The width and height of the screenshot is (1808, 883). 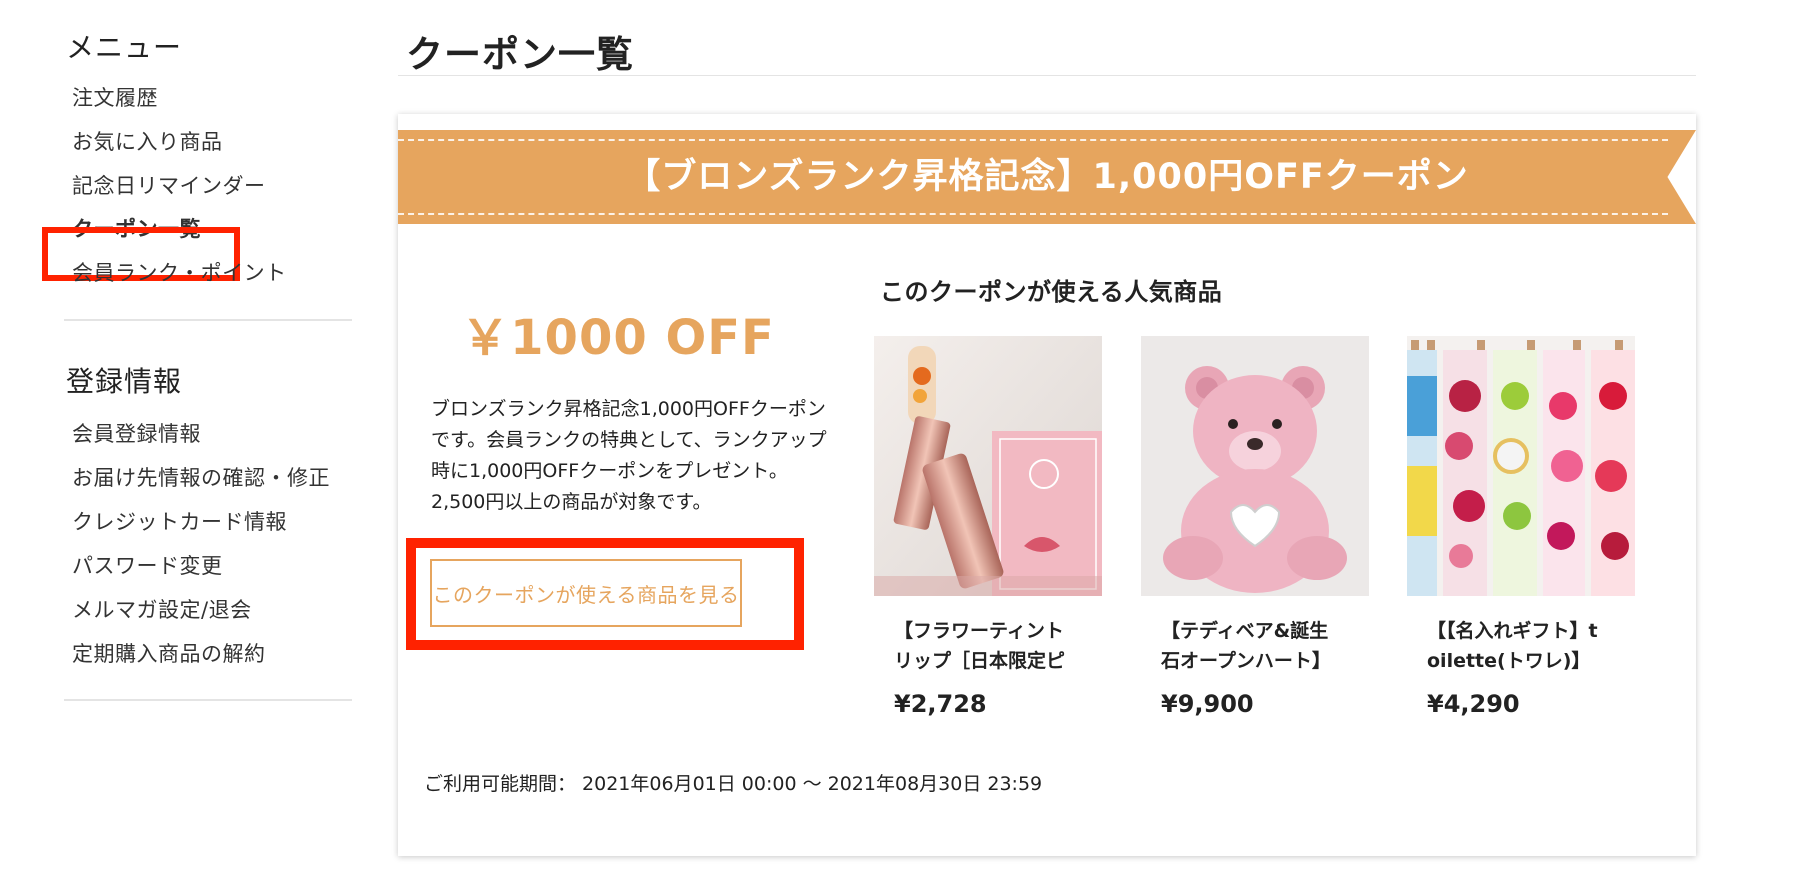 What do you see at coordinates (984, 646) in the screenshot?
I see `product-name: 【フラワーティントリップ［日本限定ピ` at bounding box center [984, 646].